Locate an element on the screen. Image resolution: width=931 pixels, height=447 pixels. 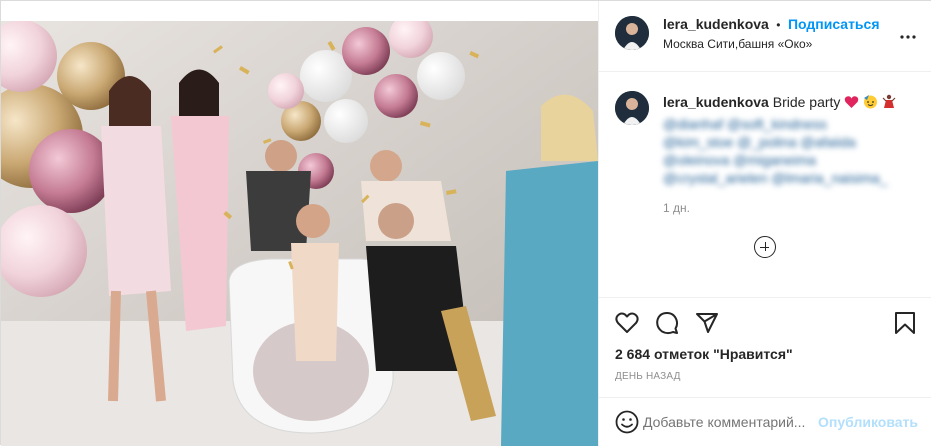
heart-outline-icon is located at coordinates (627, 325).